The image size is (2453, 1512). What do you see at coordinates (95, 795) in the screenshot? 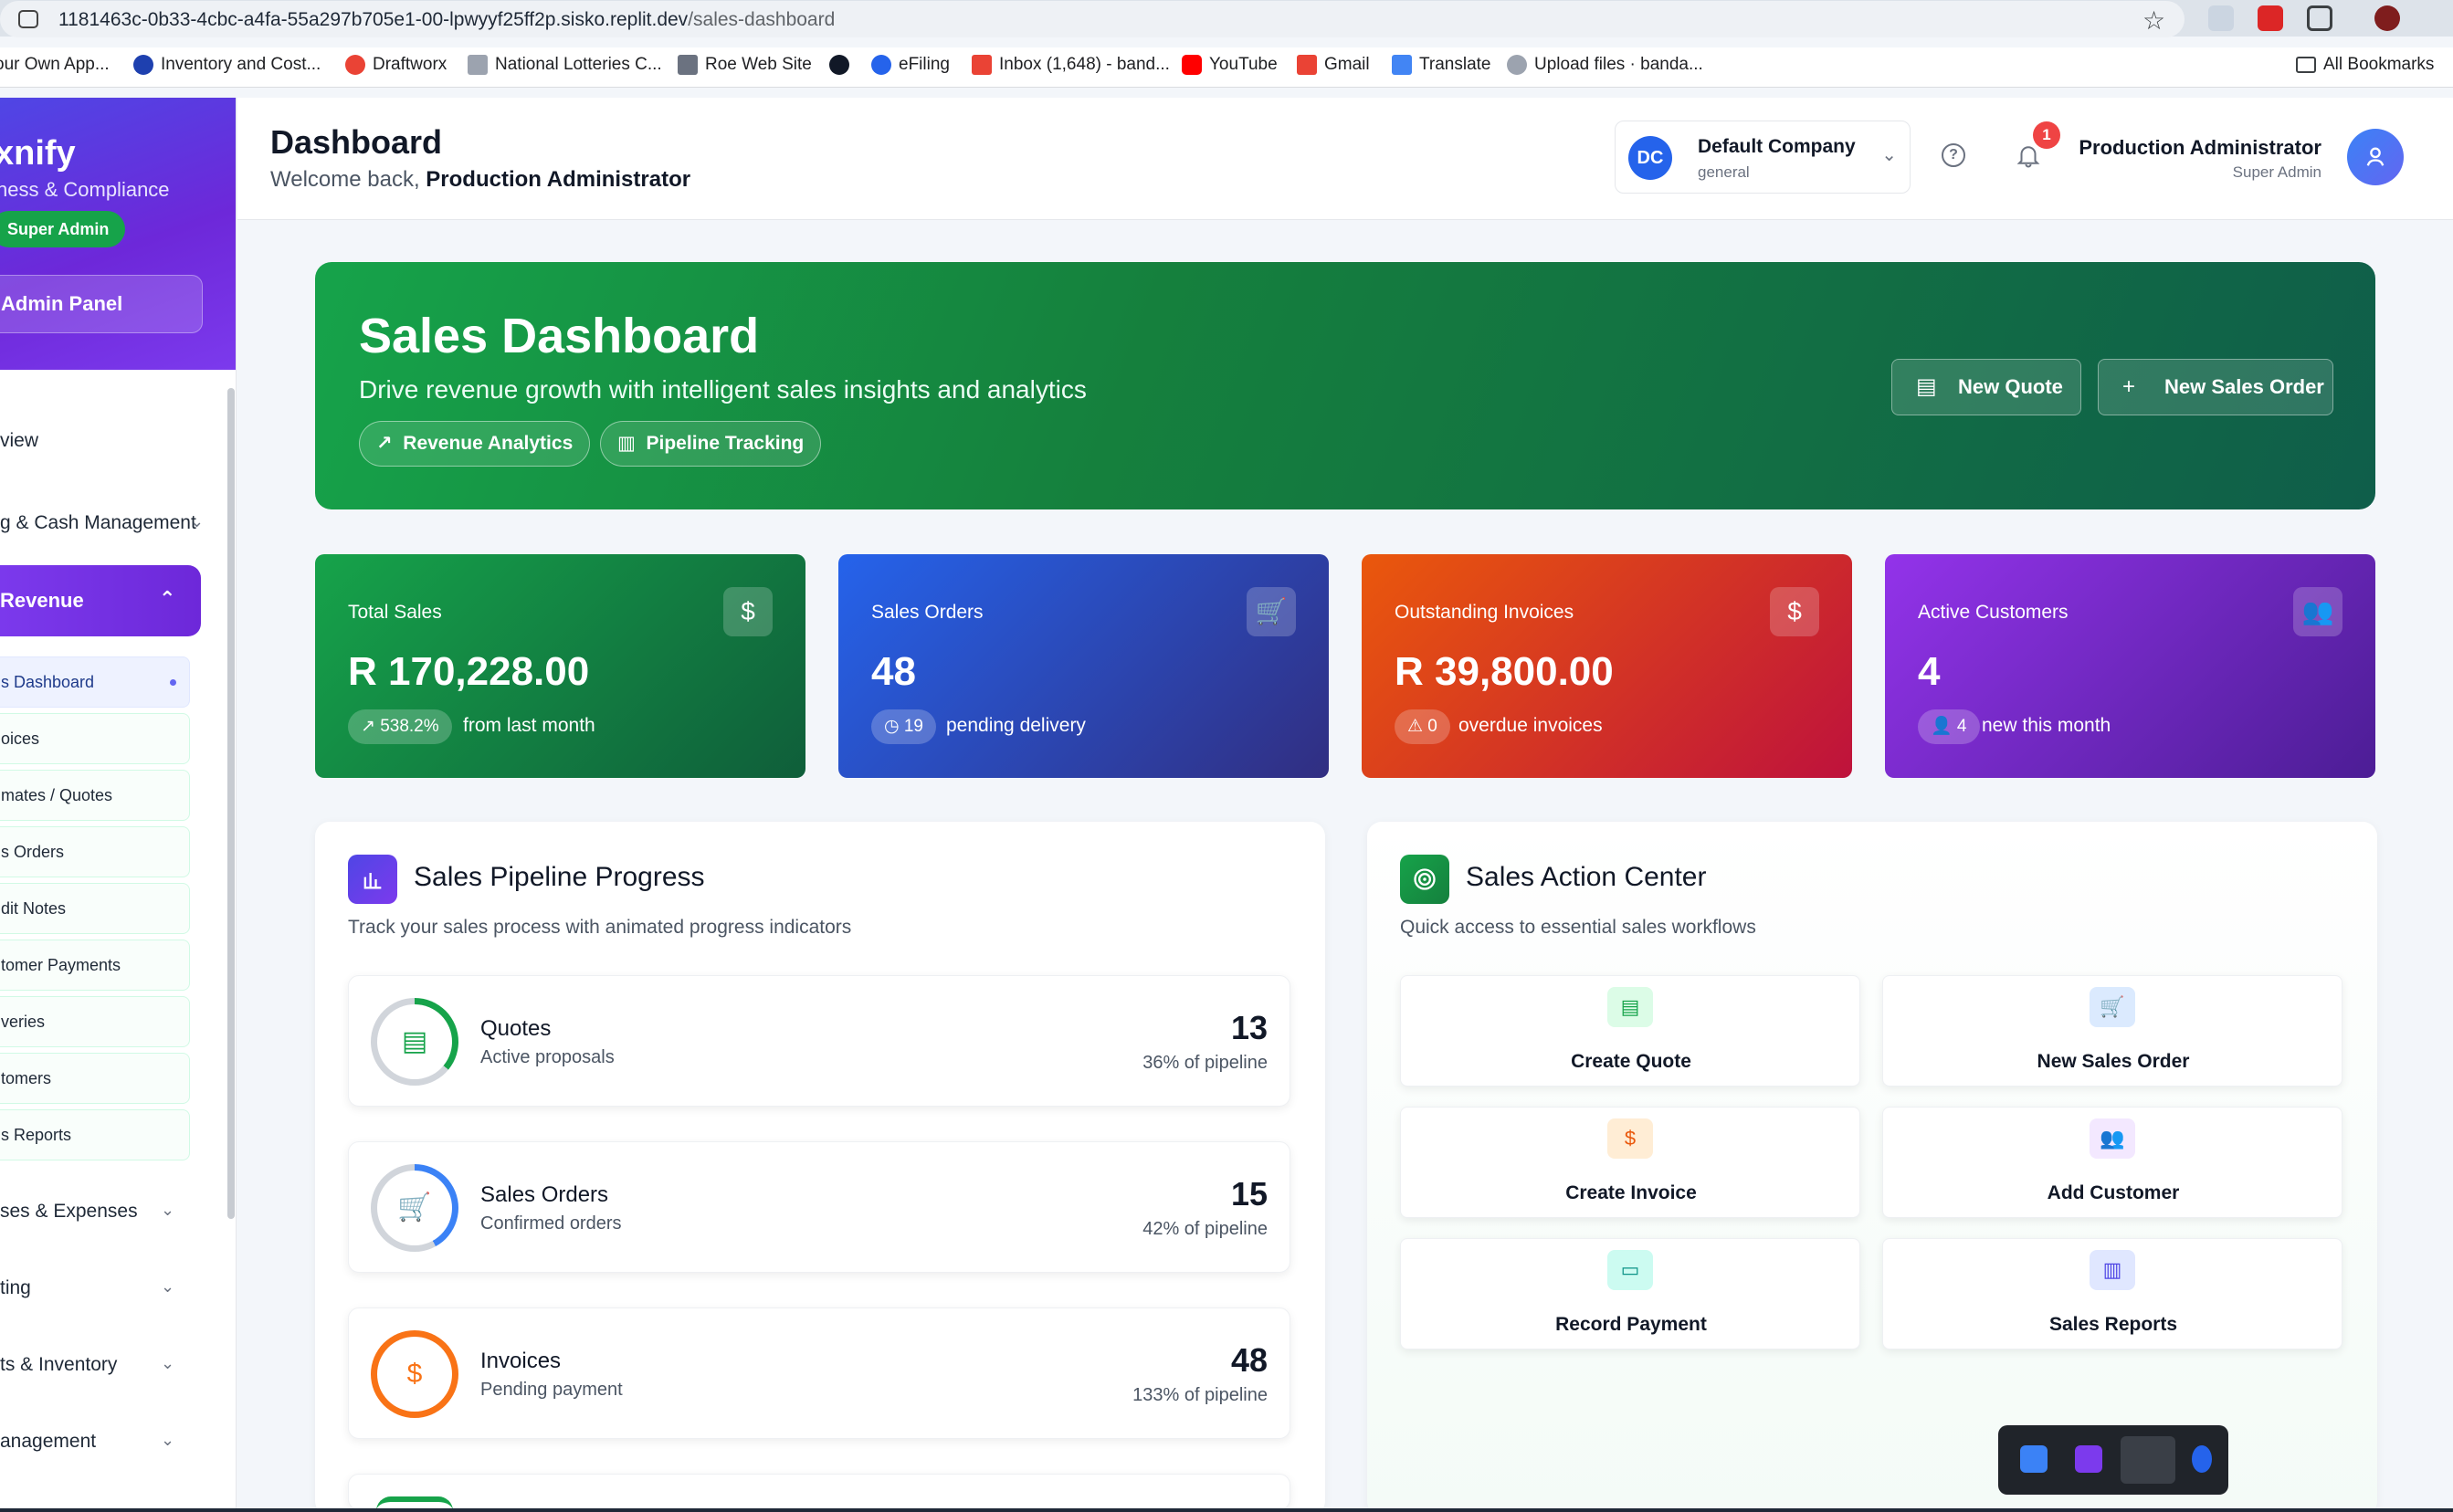
I see `sidebar-subitem-estimates-quotes: mates / Quotes` at bounding box center [95, 795].